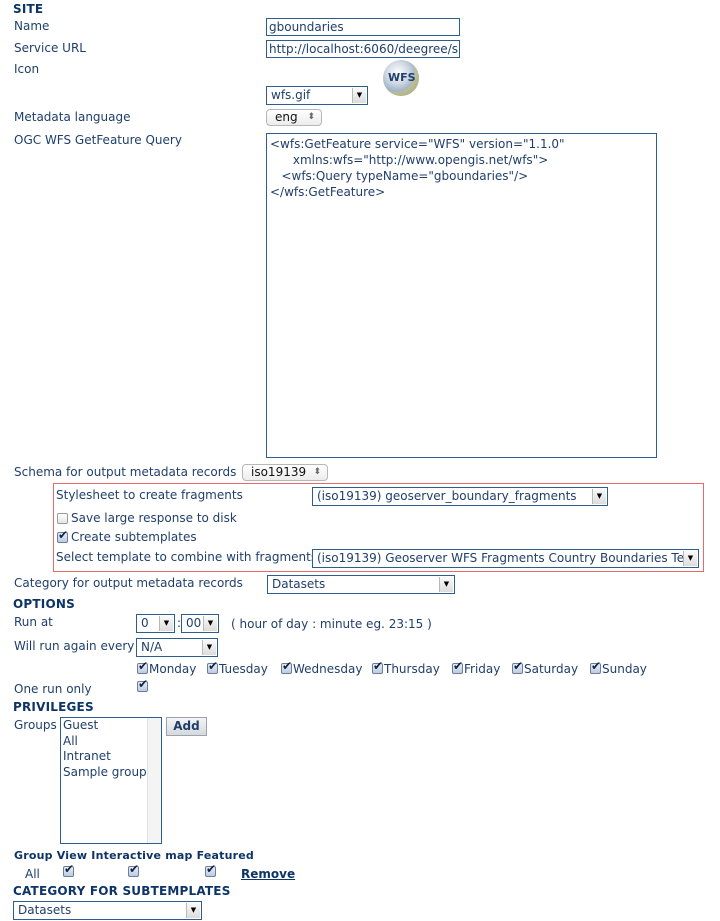 This screenshot has width=720, height=921. I want to click on friday-label: Friday, so click(482, 669).